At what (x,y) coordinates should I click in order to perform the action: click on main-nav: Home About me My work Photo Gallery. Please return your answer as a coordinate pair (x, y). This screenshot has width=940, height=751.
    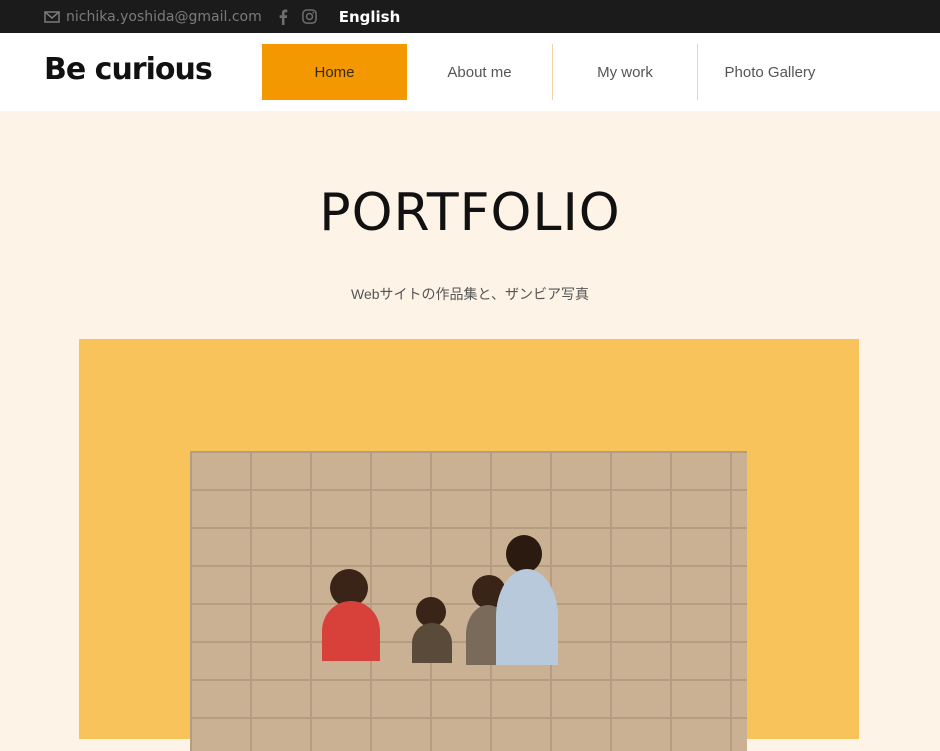
    Looking at the image, I should click on (552, 72).